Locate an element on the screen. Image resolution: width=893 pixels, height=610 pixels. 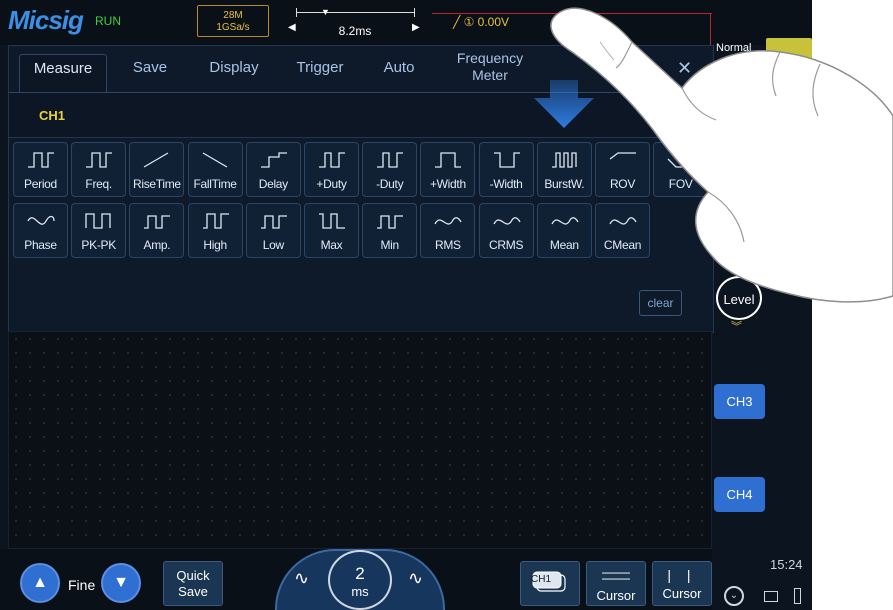
fine-up-button: ▲ is located at coordinates (40, 583).